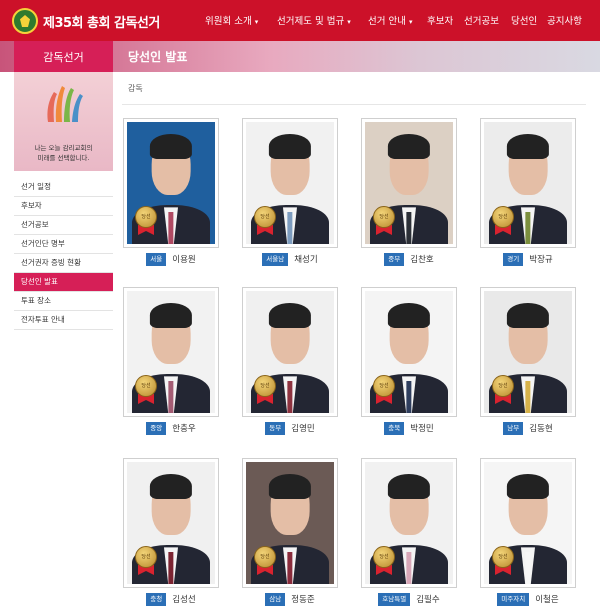 Image resolution: width=600 pixels, height=612 pixels. What do you see at coordinates (63, 225) in the screenshot?
I see `sidebar-item-bulletin: 선거공보` at bounding box center [63, 225].